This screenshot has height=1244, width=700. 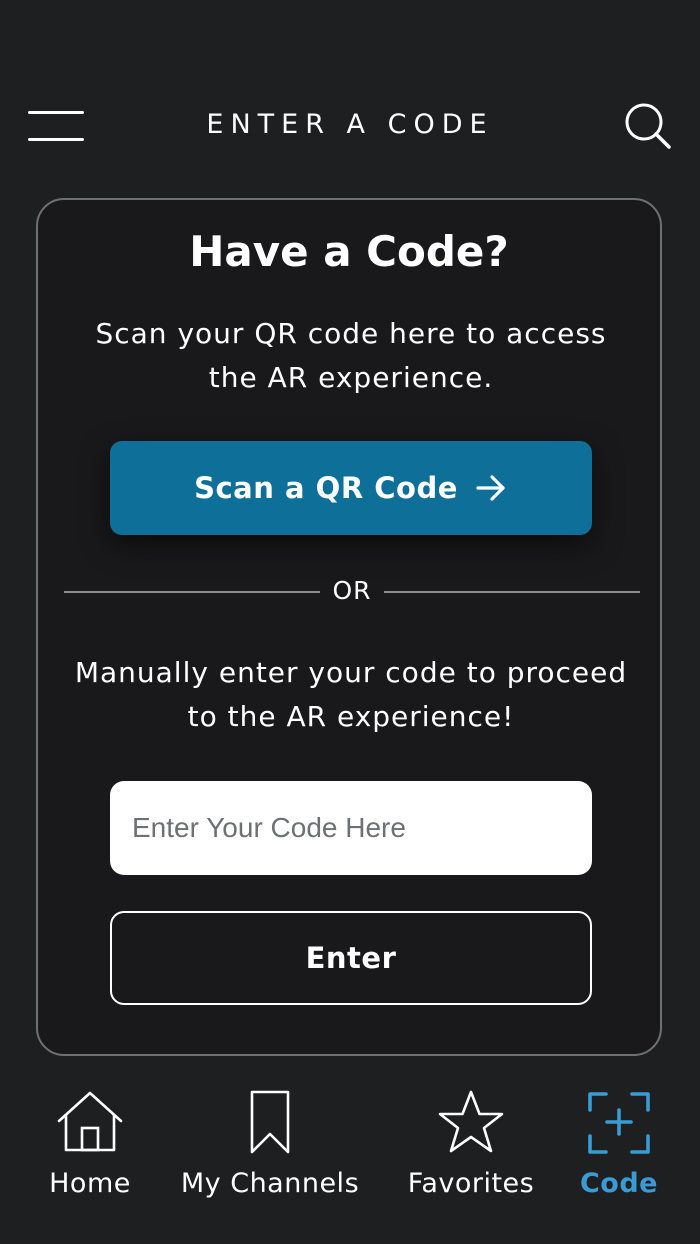 I want to click on scan-qr-button: Scan a QR Code, so click(x=351, y=488).